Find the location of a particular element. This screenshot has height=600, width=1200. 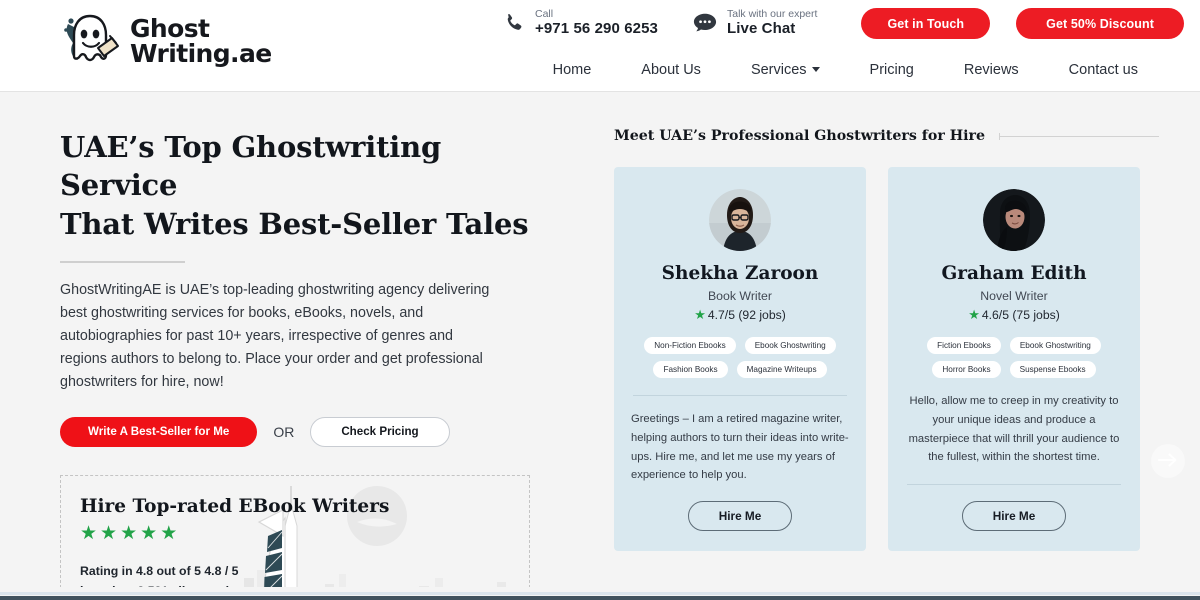

writer-role: Novel Writer is located at coordinates (1014, 296).